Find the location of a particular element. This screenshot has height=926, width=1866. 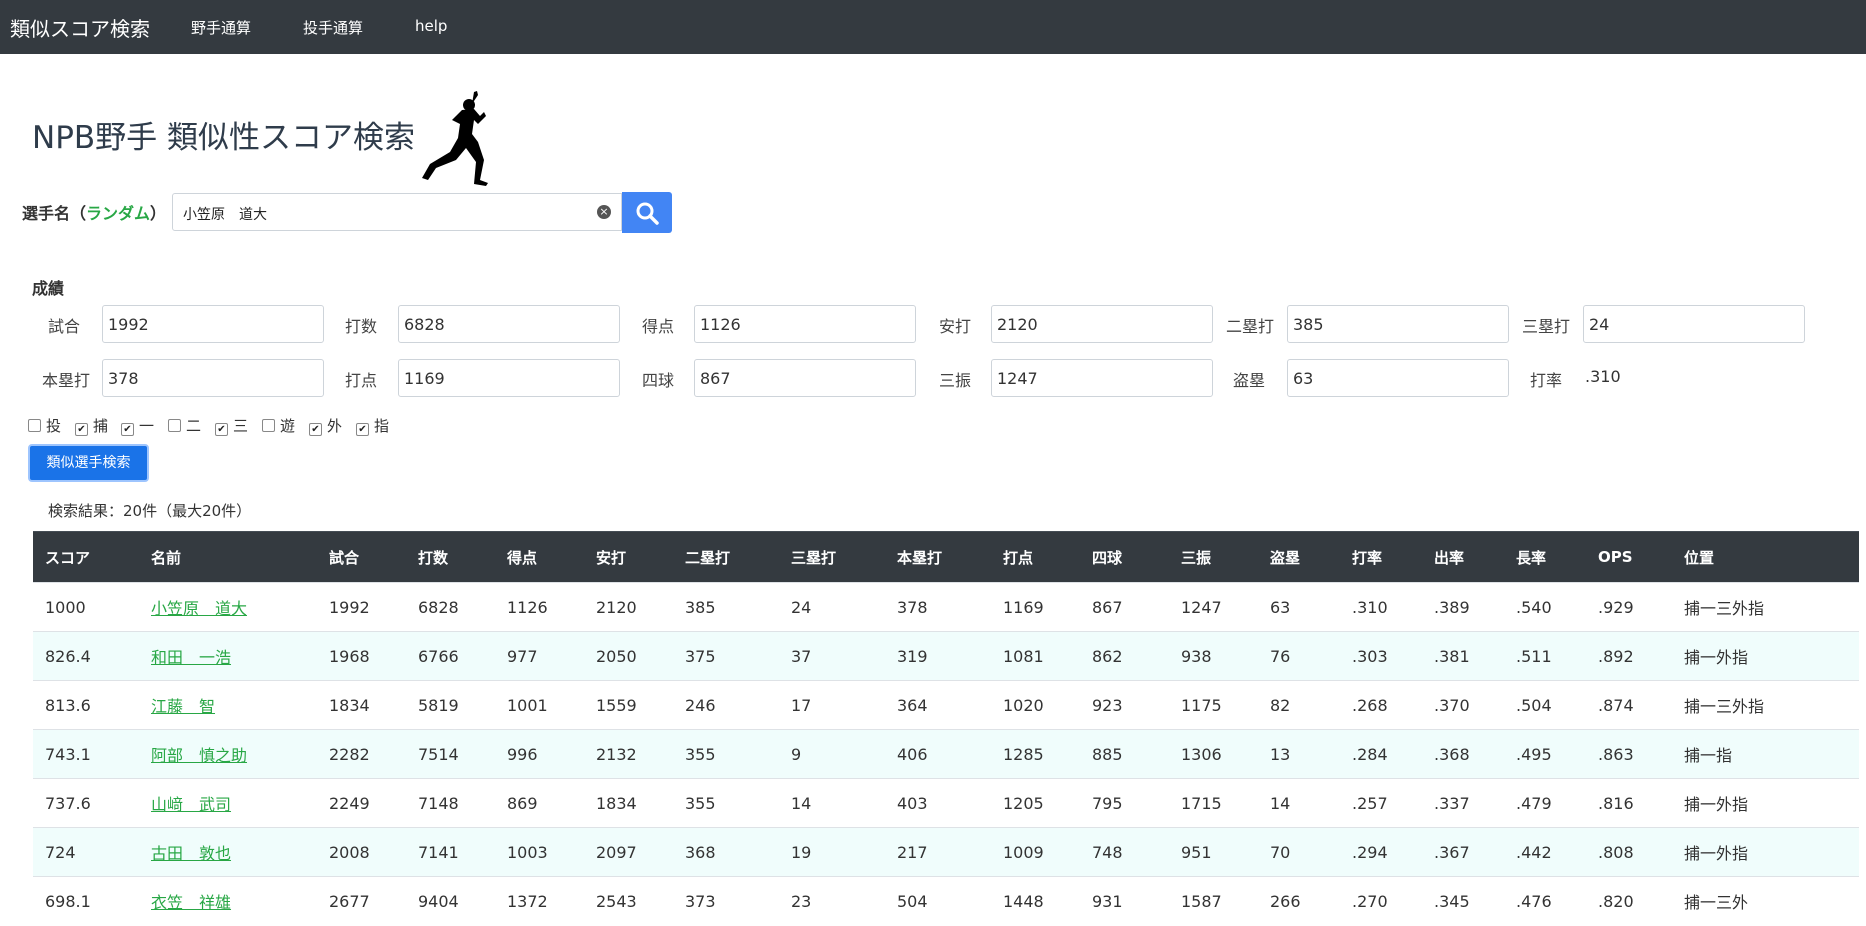

table-cell: 7514 is located at coordinates (450, 754).